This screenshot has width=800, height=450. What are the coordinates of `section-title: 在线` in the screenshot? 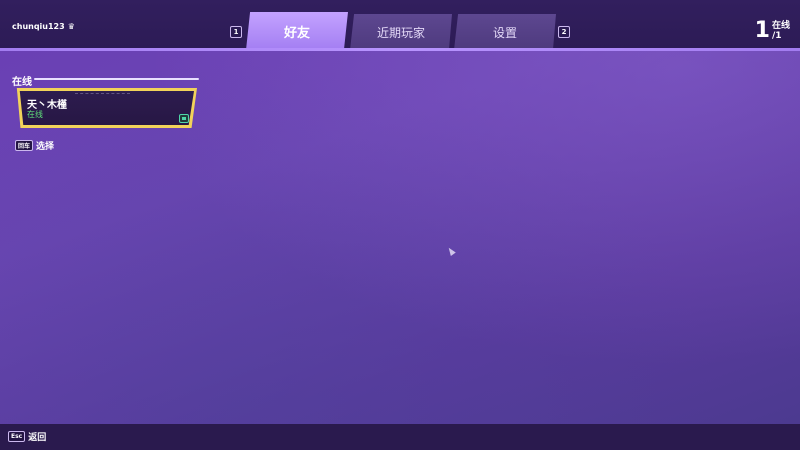 It's located at (22, 82).